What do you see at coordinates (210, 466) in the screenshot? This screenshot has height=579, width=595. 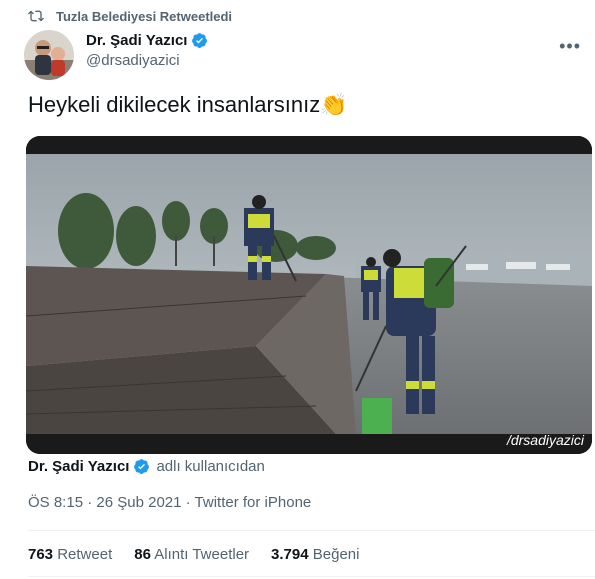 I see `source-suffix: adlı kullanıcıdan` at bounding box center [210, 466].